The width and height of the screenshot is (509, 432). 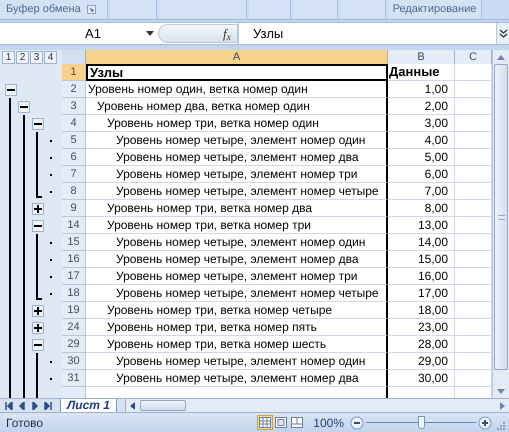 I want to click on column-header: B, so click(x=421, y=57).